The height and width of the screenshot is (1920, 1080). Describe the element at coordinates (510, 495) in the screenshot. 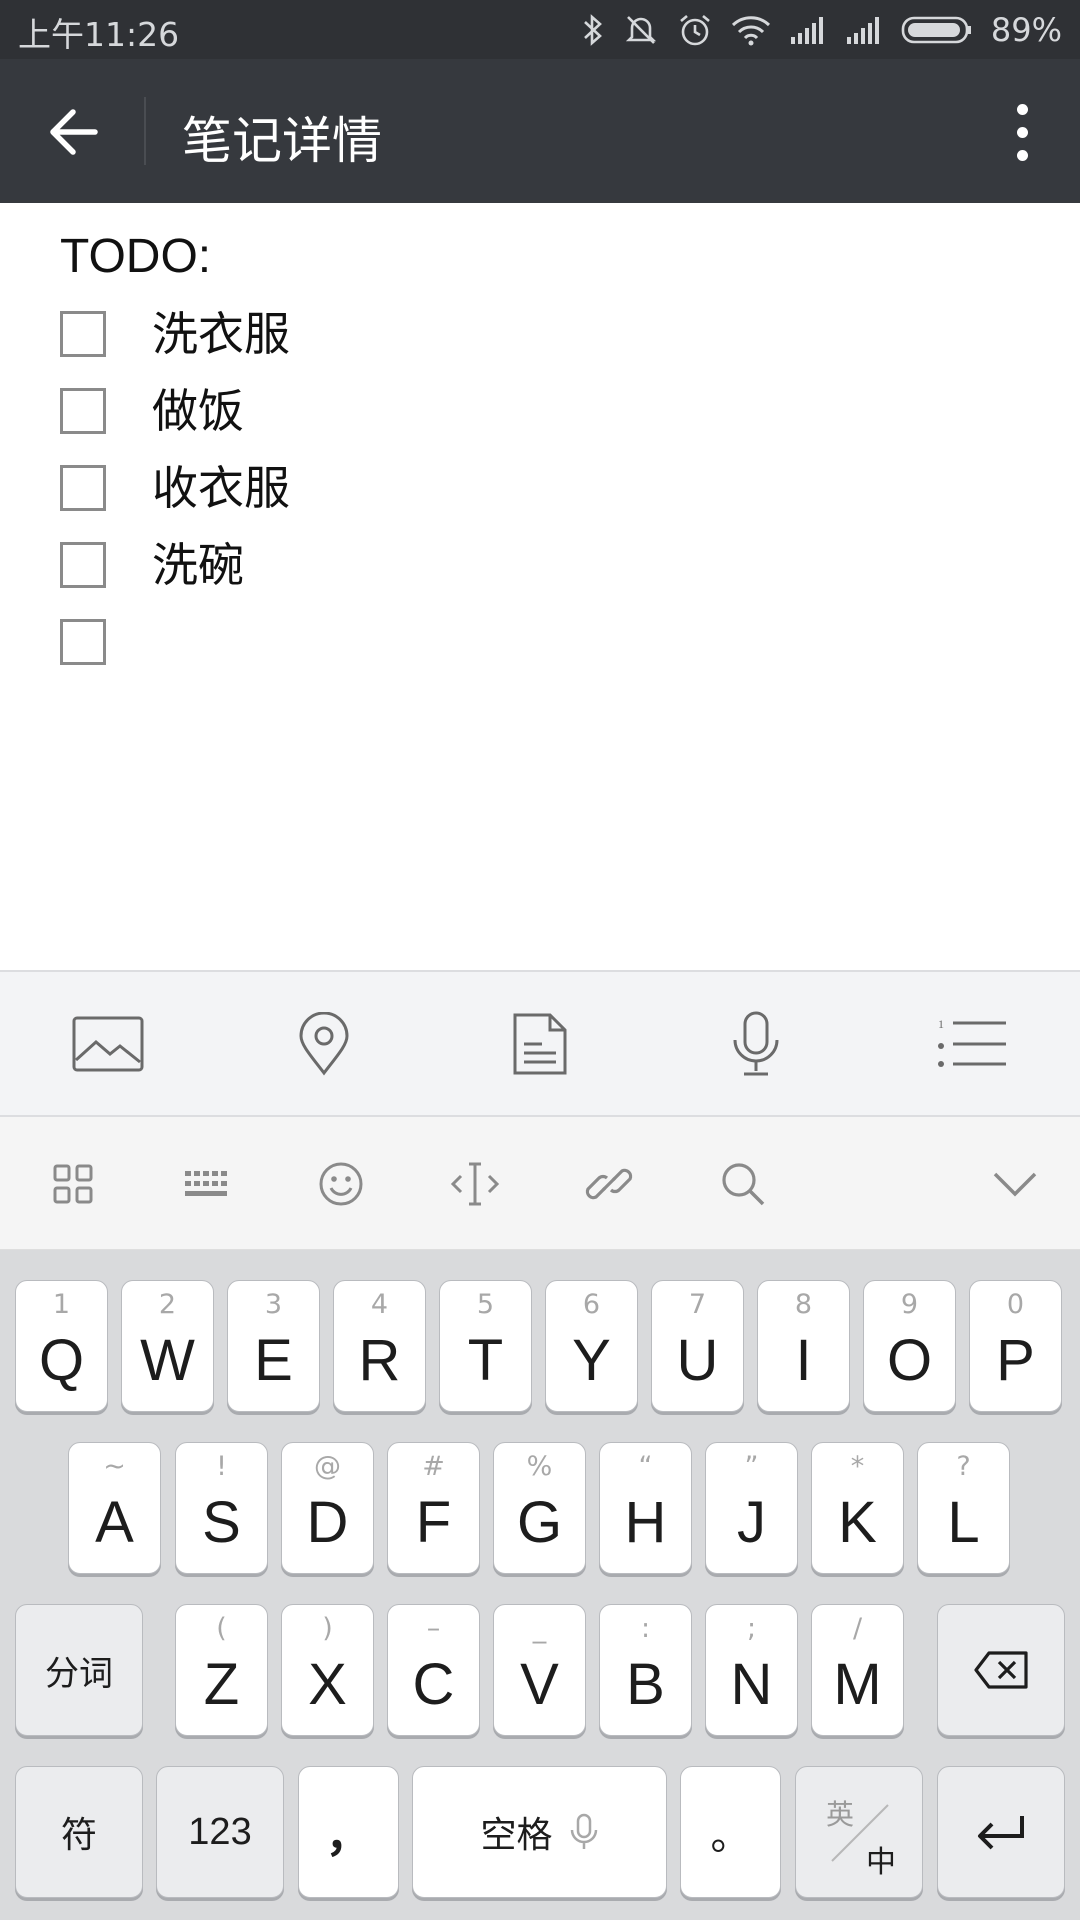

I see `todo-item: 收衣服` at that location.